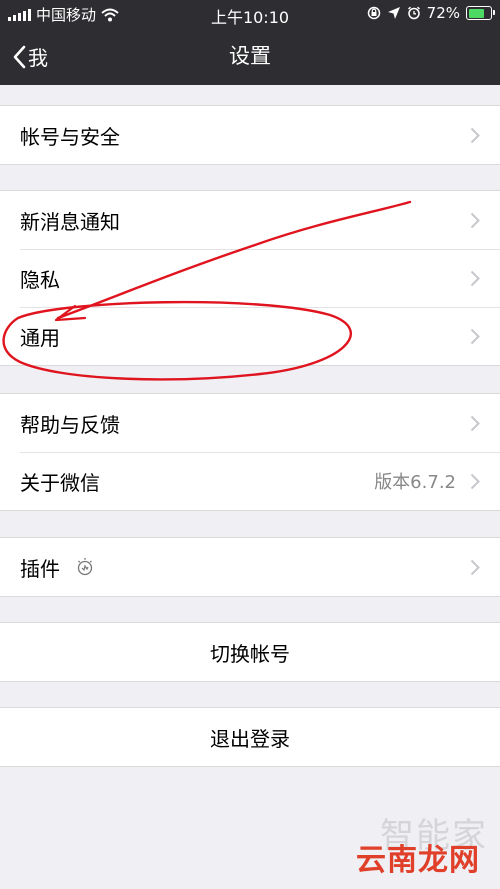 This screenshot has height=889, width=500. I want to click on settings-group-account: 帐号与安全, so click(250, 135).